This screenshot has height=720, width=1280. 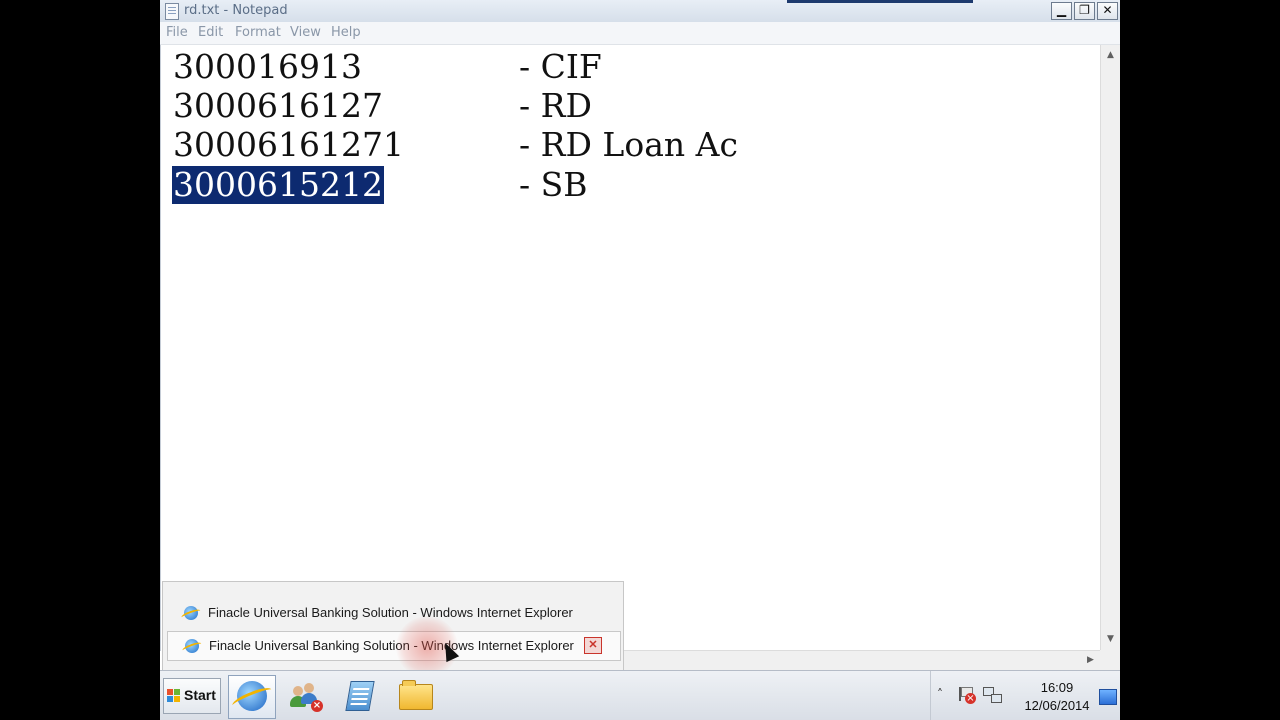 What do you see at coordinates (1057, 687) in the screenshot?
I see `clock-time: 16:09` at bounding box center [1057, 687].